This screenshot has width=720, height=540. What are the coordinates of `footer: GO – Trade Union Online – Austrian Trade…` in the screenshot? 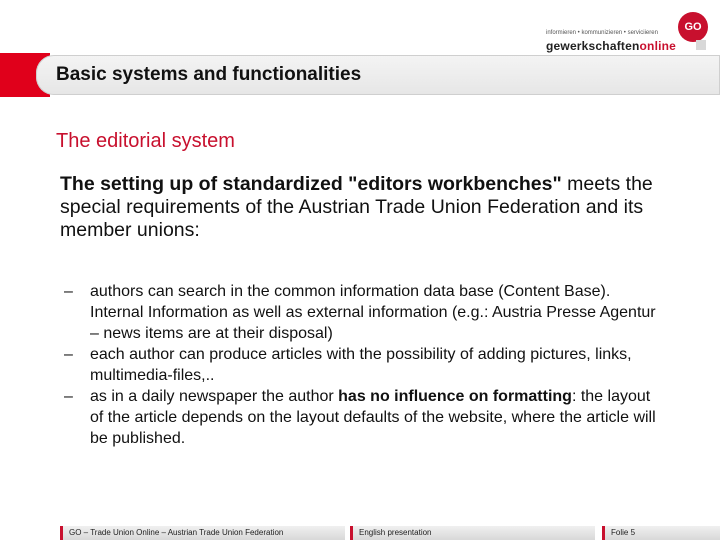 It's located at (360, 532).